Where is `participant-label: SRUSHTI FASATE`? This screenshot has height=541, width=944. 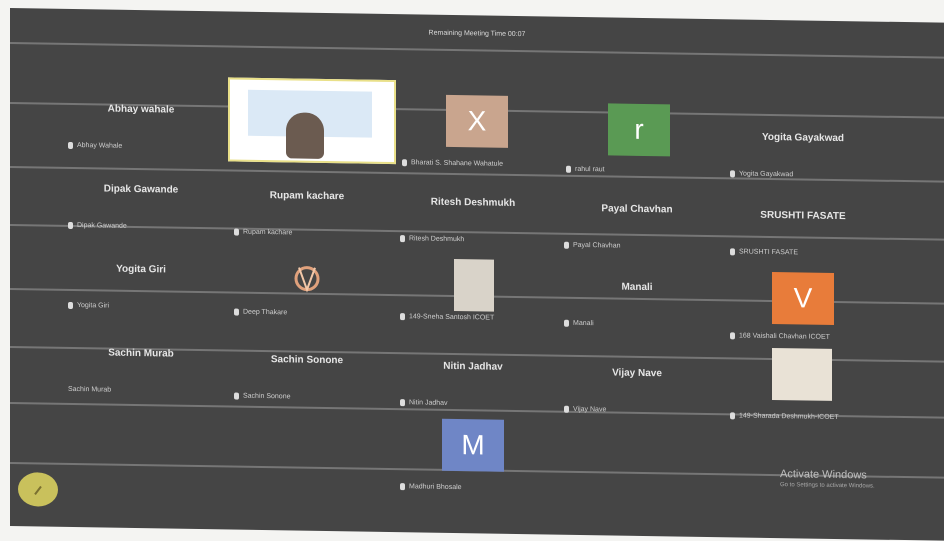 participant-label: SRUSHTI FASATE is located at coordinates (764, 252).